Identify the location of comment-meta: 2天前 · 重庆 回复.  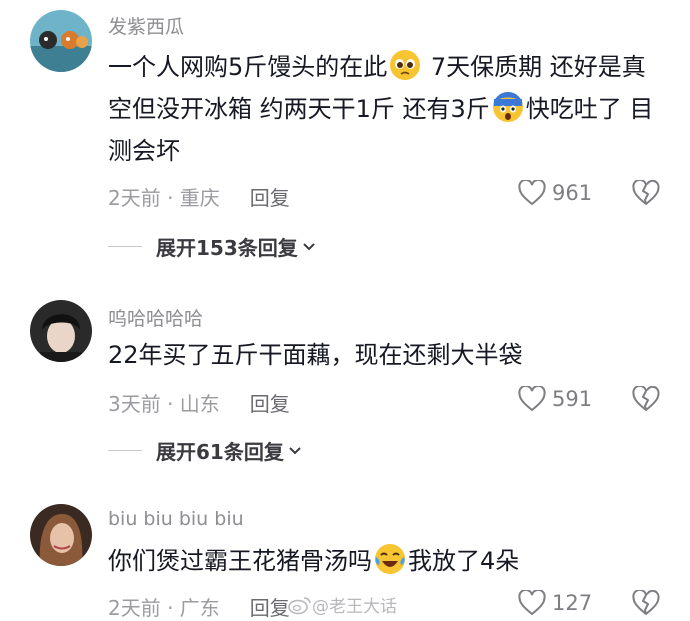
(199, 196).